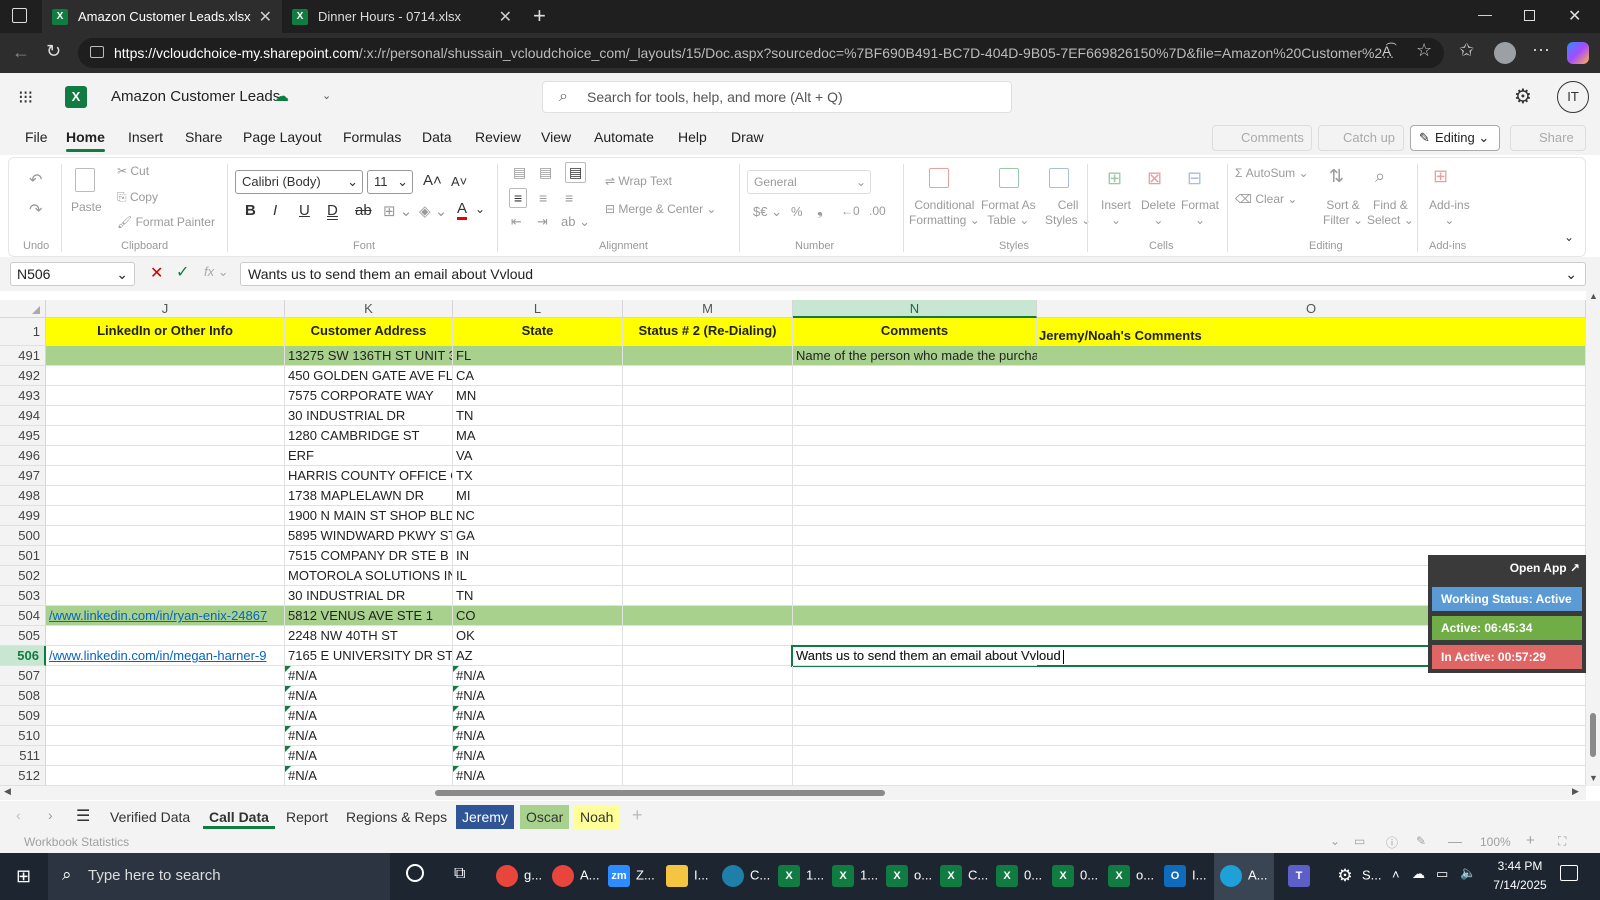 The image size is (1600, 900). I want to click on column-header-j: J, so click(165, 309).